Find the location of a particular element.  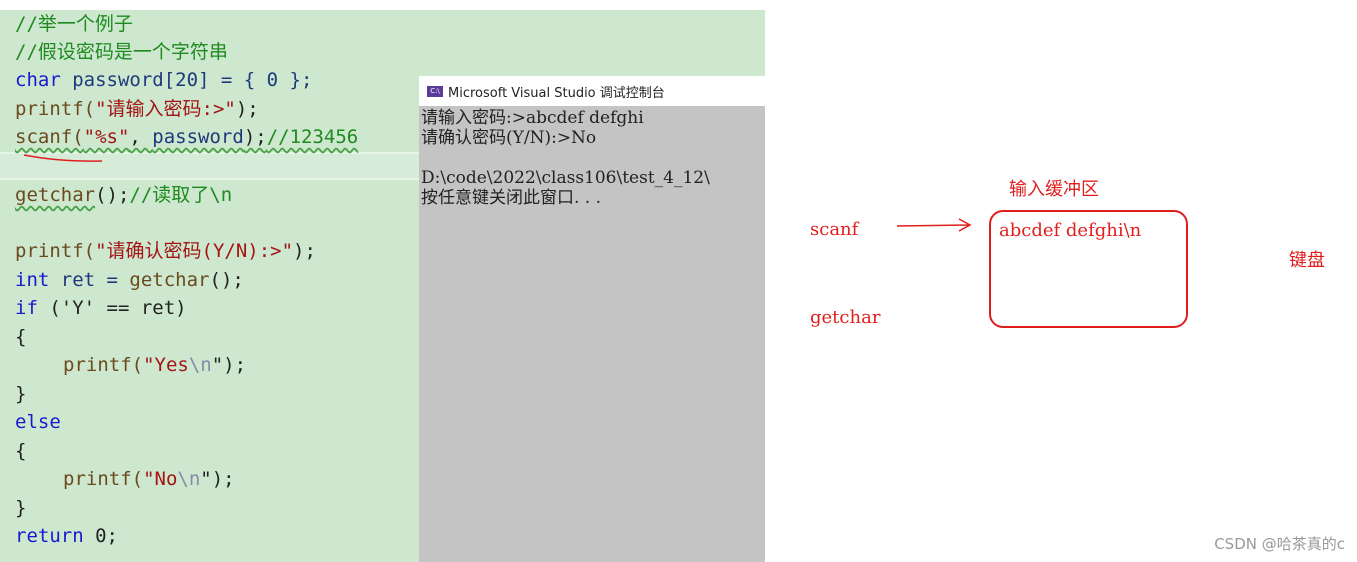

string: "请确认密码(Y/N):>" is located at coordinates (194, 251).